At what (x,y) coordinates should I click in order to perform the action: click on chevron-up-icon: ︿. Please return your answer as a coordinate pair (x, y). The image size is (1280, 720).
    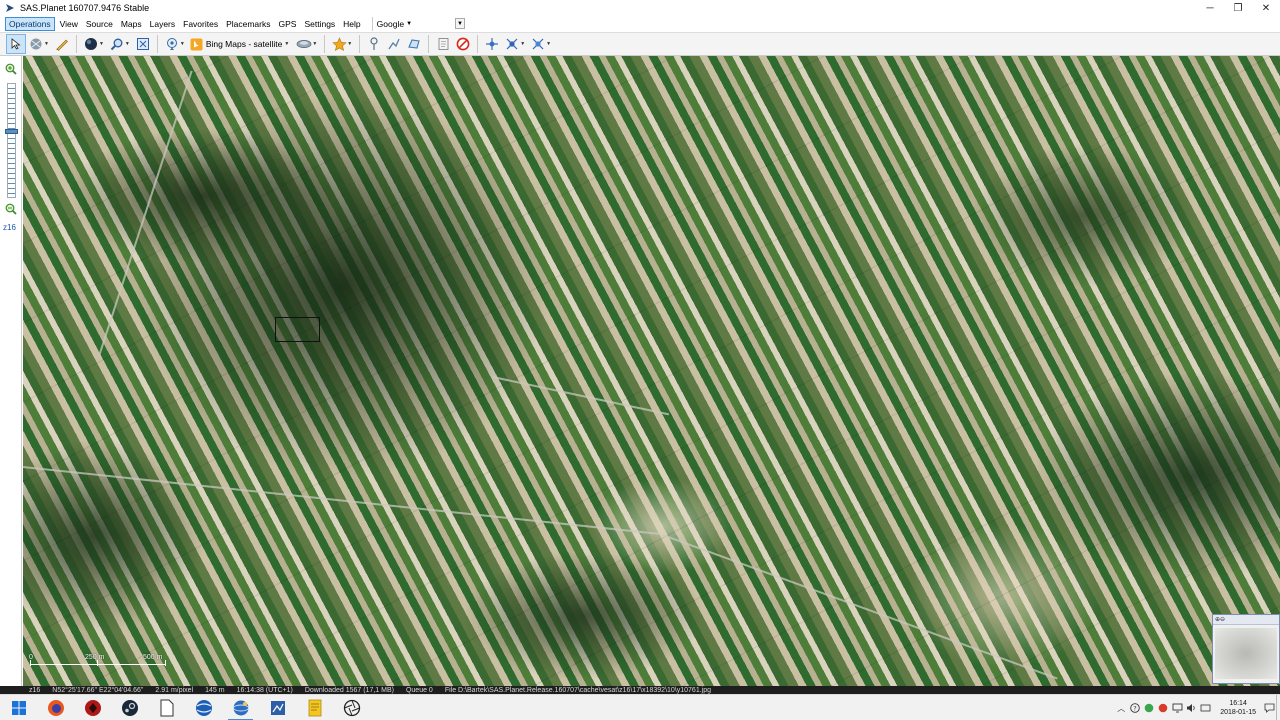
    Looking at the image, I should click on (1121, 707).